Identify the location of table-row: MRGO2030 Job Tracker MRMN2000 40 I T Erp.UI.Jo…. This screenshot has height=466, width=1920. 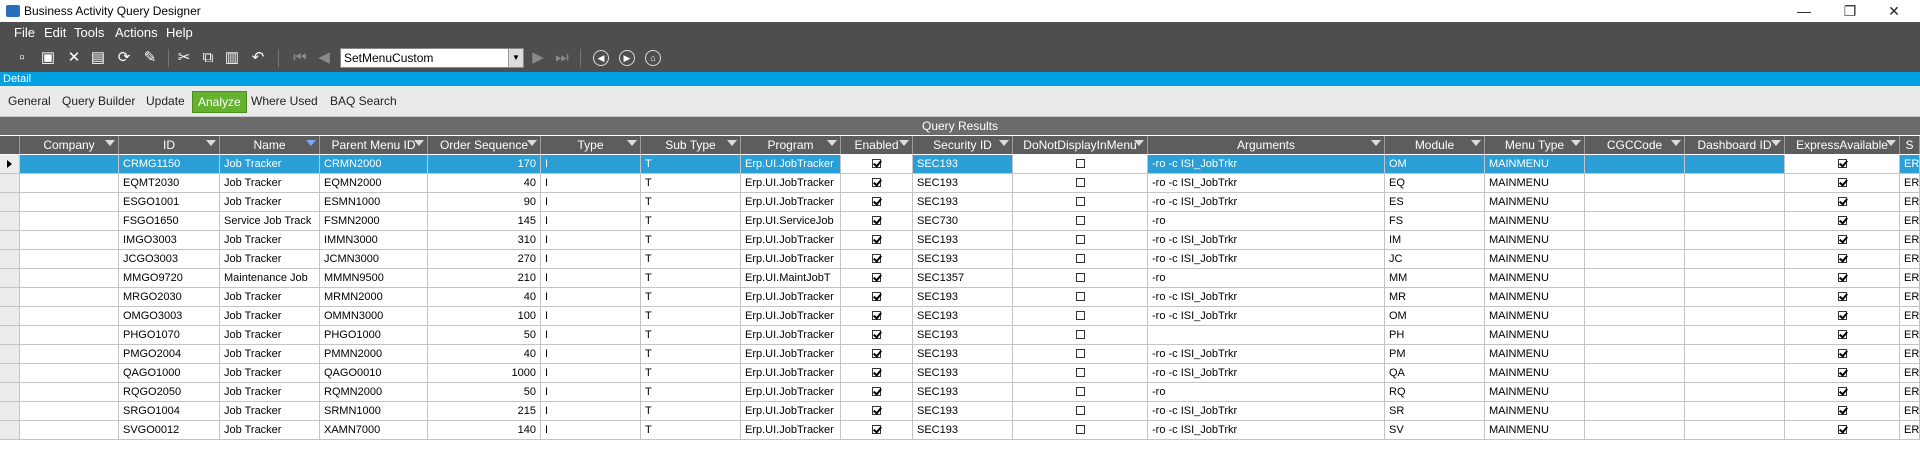
(960, 297).